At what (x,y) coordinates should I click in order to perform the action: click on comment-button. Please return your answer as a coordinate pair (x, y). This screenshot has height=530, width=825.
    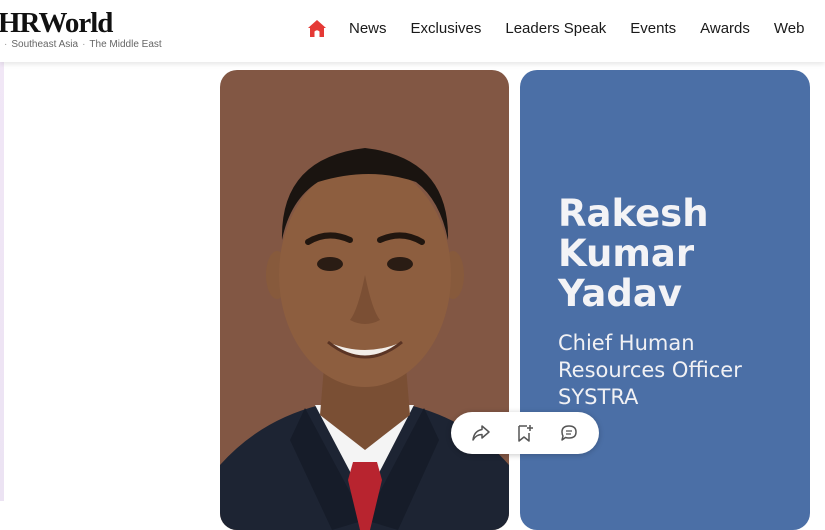
    Looking at the image, I should click on (569, 433).